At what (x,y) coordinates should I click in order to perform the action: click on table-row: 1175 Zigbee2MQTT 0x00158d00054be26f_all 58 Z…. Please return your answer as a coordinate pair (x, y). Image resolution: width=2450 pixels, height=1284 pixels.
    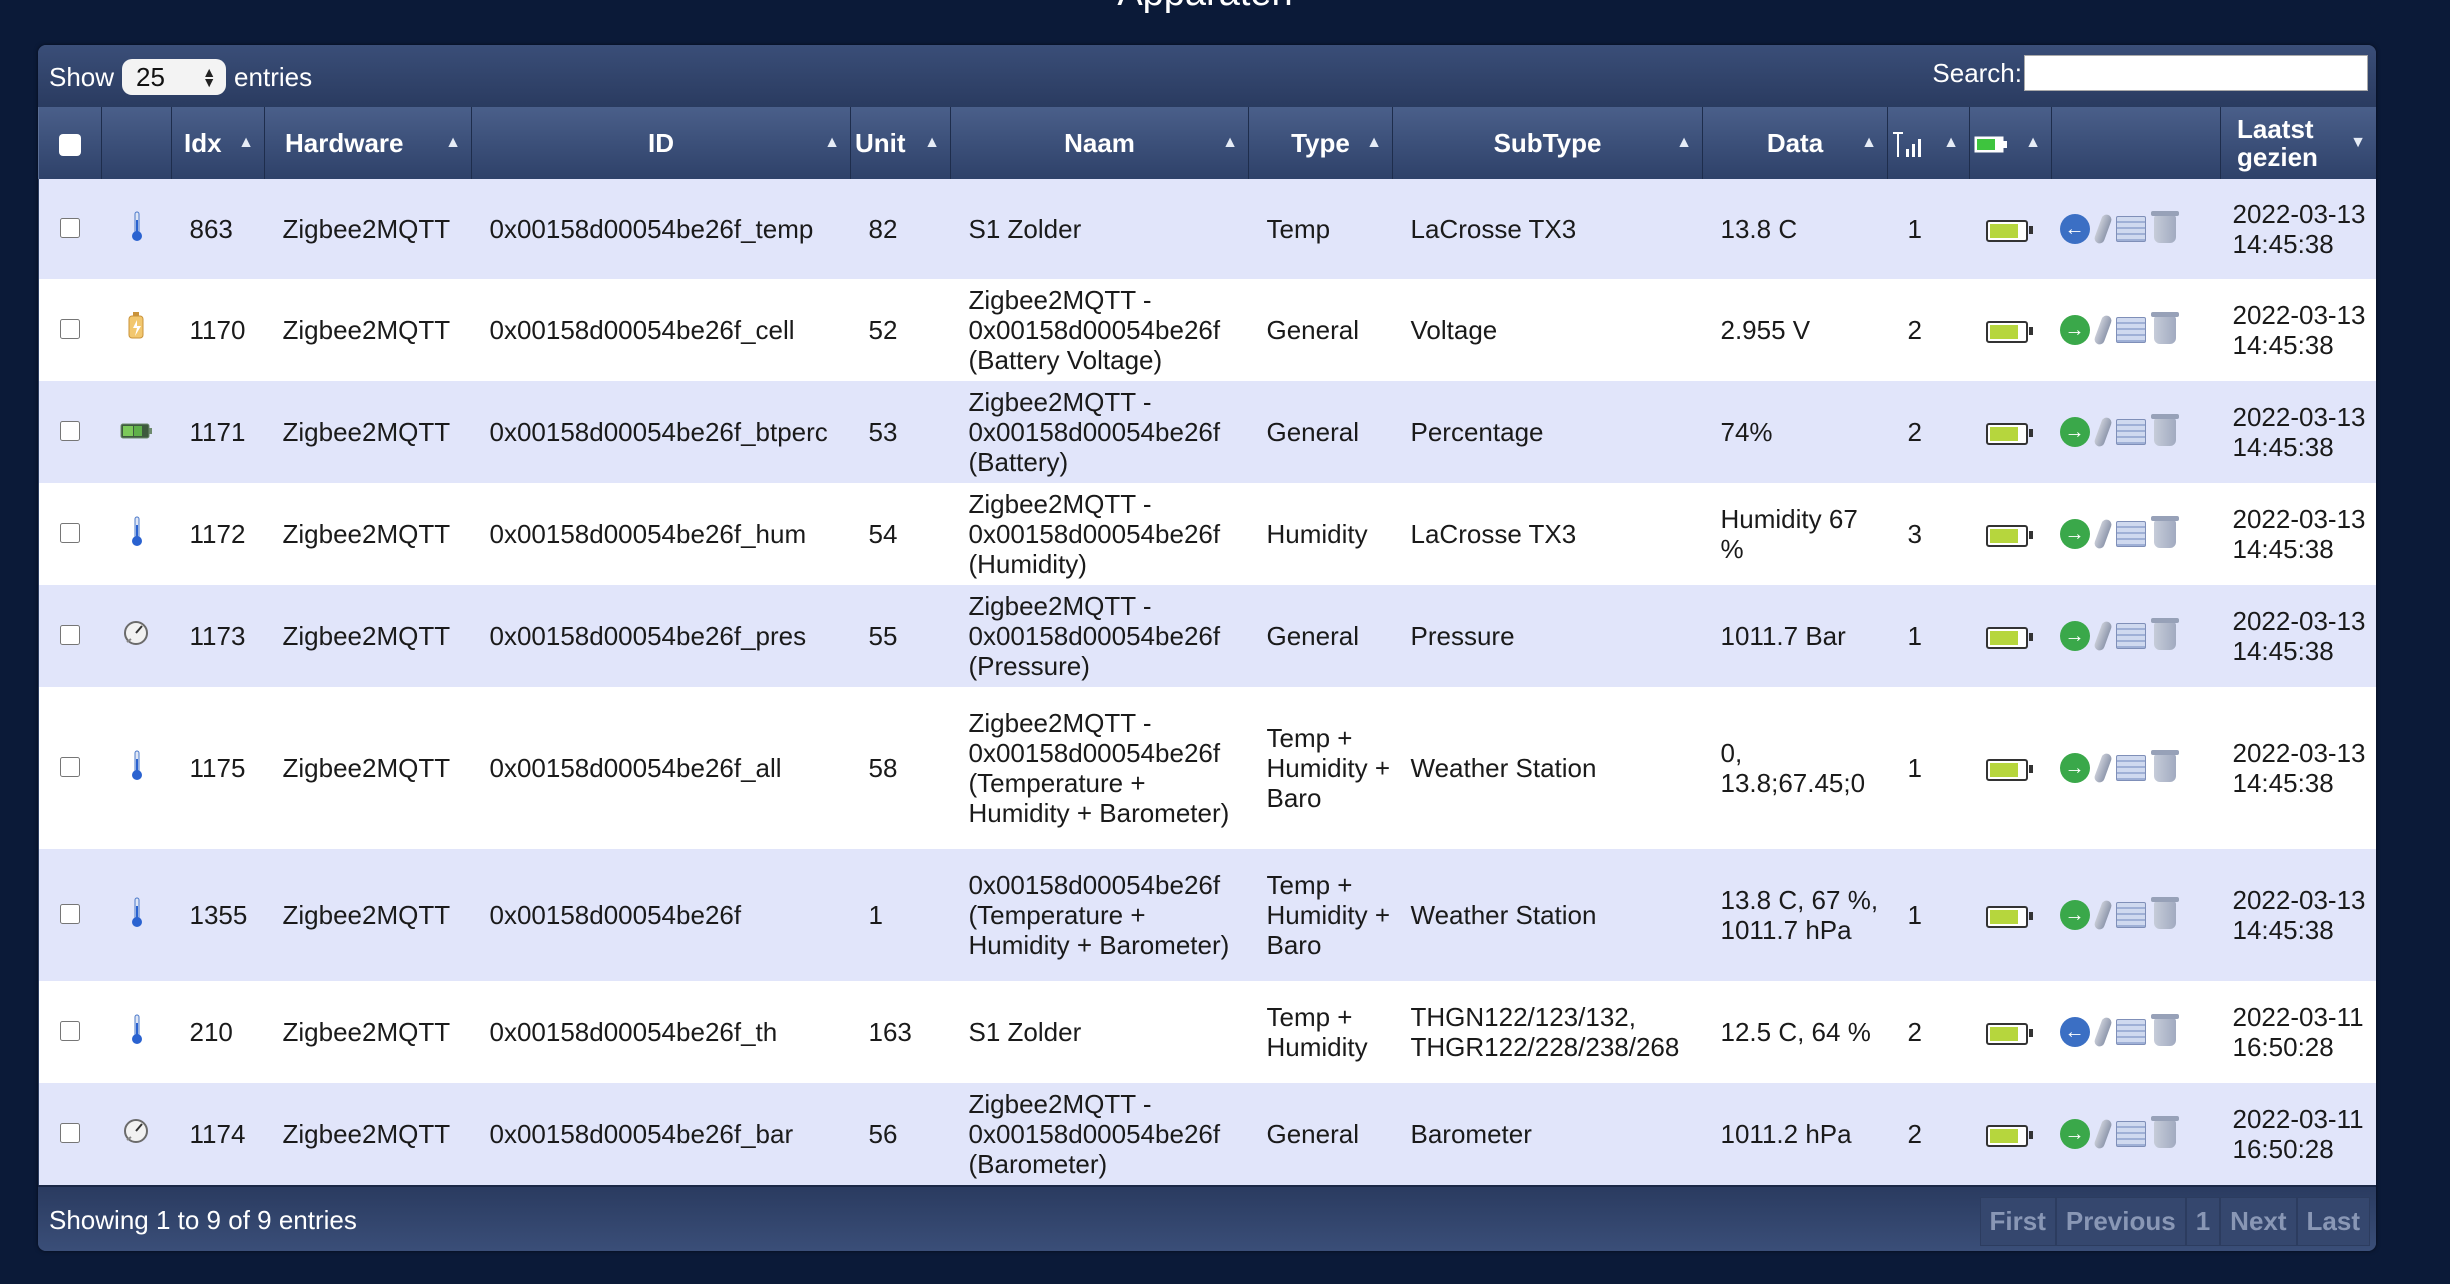
    Looking at the image, I should click on (1207, 768).